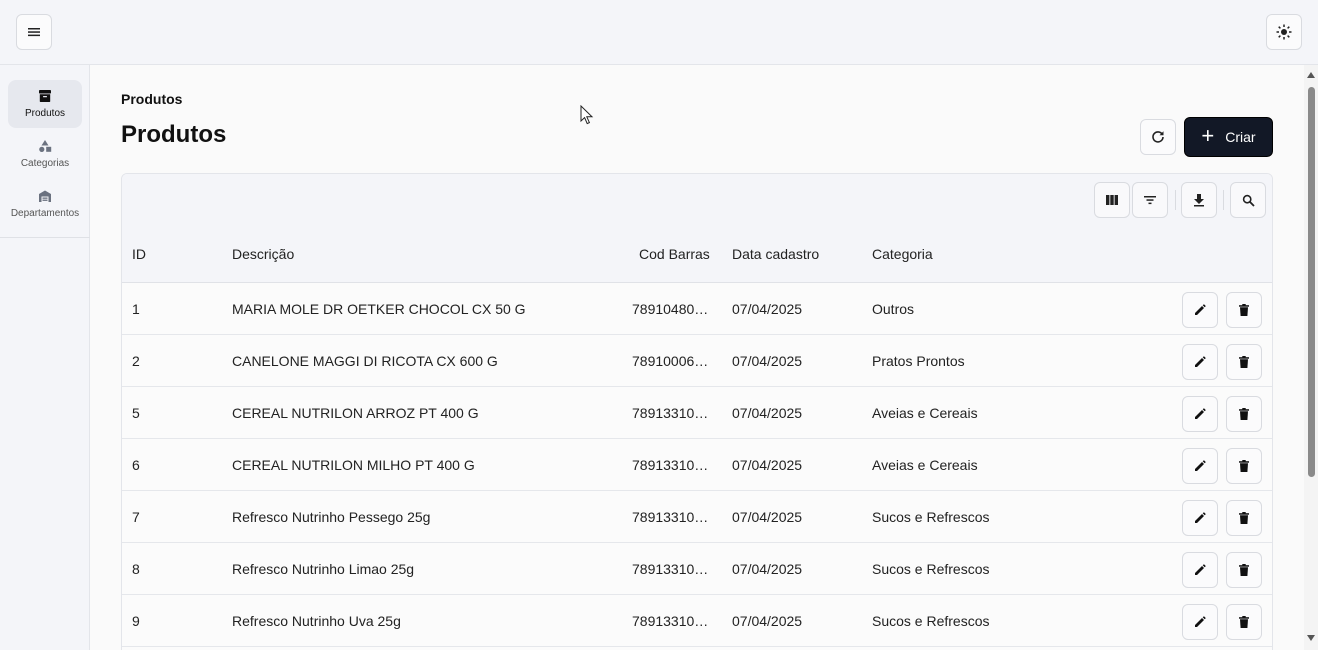 Image resolution: width=1318 pixels, height=650 pixels. I want to click on download-button, so click(1199, 200).